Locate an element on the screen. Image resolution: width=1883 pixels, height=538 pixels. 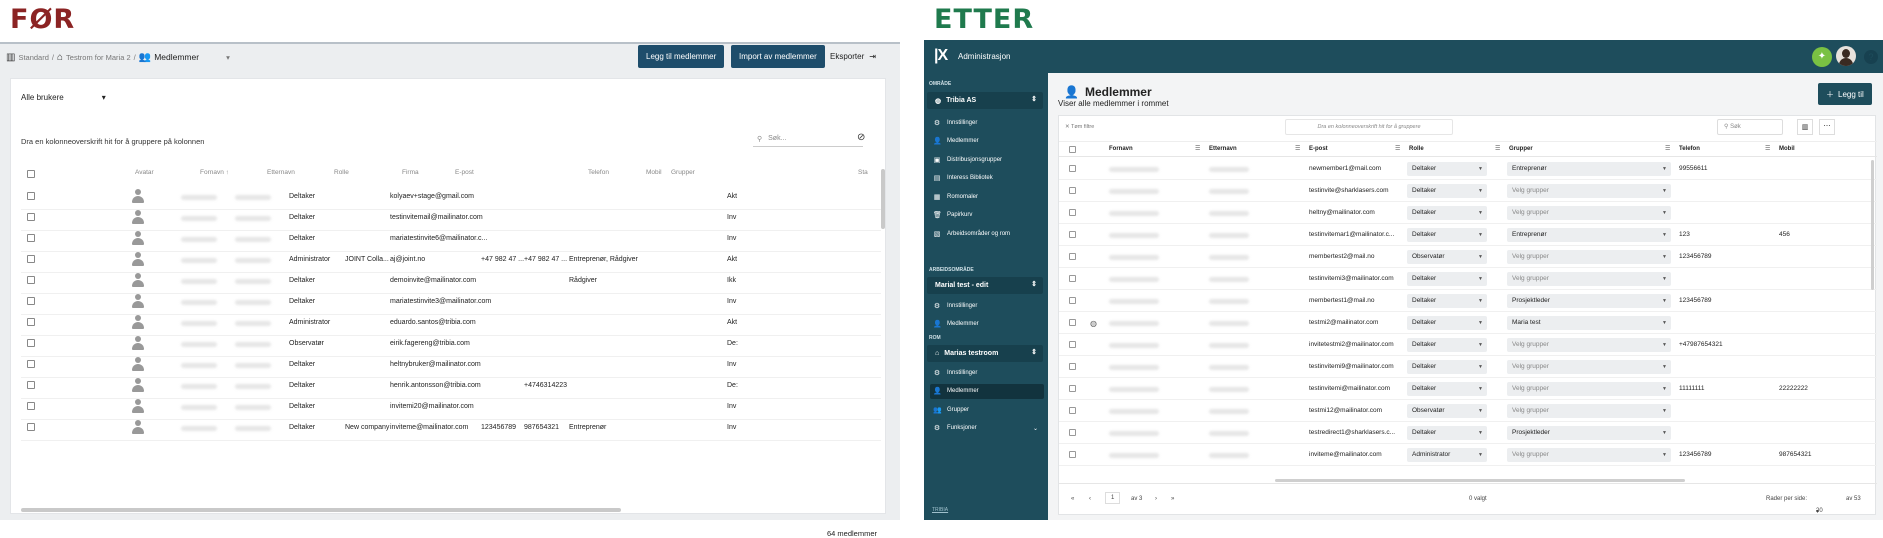
sidebar-item-papirkurv: 🗑 Papirkurv is located at coordinates (987, 215).